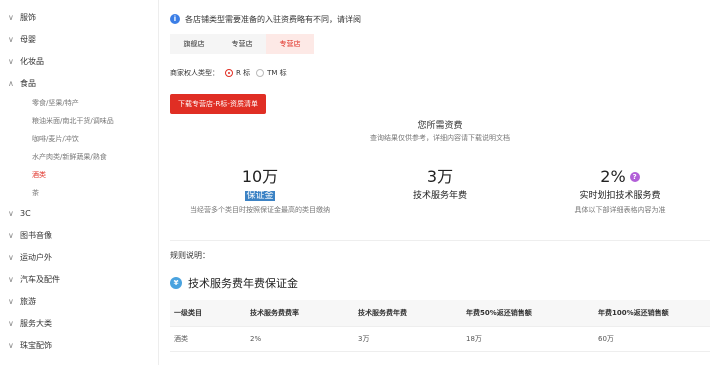  Describe the element at coordinates (620, 210) in the screenshot. I see `stat-commission-desc: 具体以下部详细表格内容为准` at that location.